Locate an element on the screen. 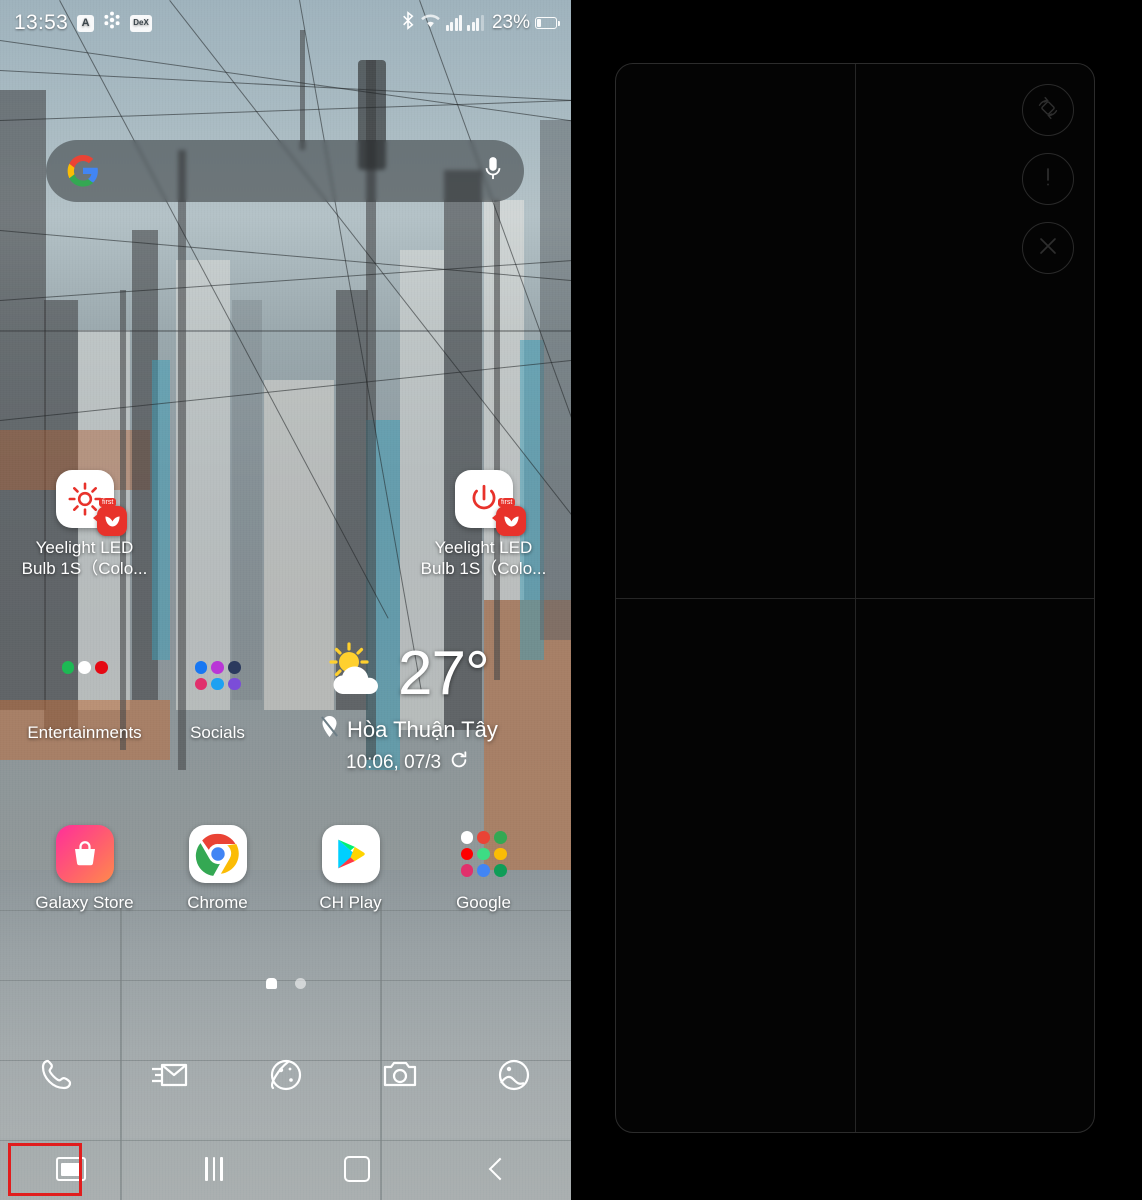 The image size is (1142, 1200). microphone-icon is located at coordinates (493, 171).